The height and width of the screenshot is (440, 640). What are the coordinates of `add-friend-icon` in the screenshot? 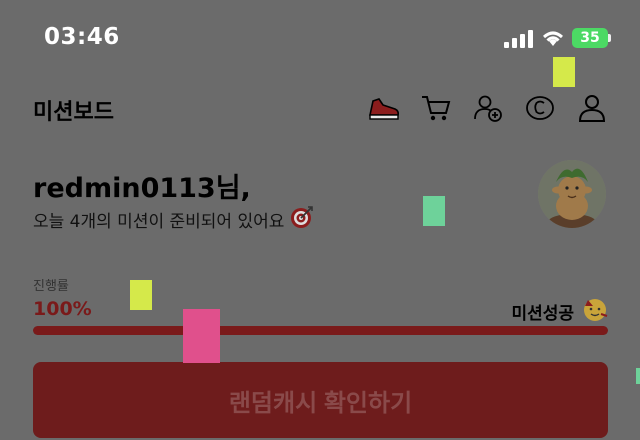 It's located at (488, 108).